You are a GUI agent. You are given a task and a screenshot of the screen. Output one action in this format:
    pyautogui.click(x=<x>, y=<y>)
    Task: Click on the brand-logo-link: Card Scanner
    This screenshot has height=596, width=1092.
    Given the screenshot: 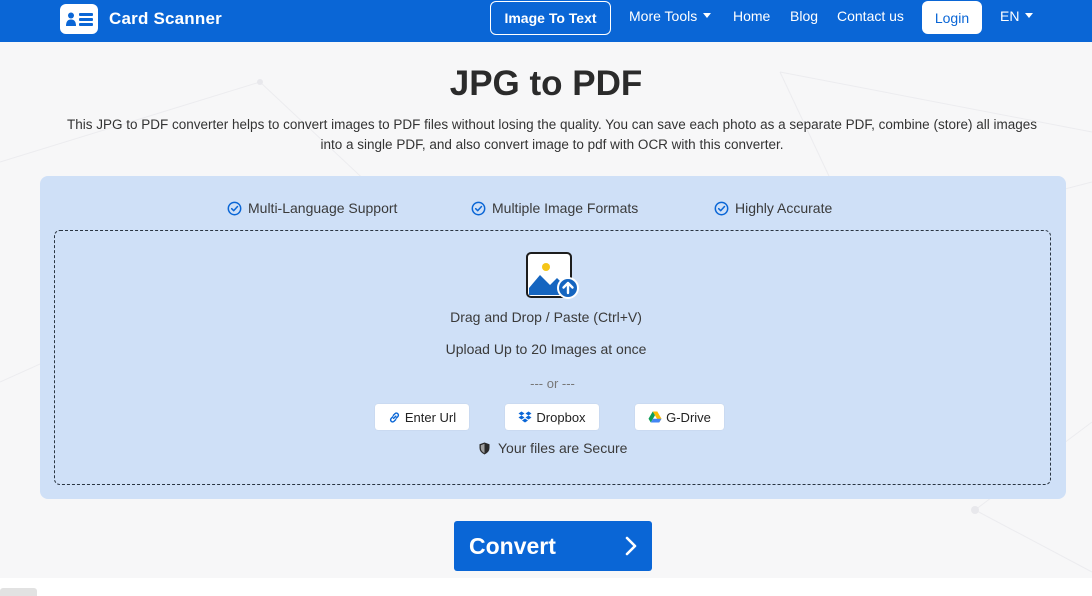 What is the action you would take?
    pyautogui.click(x=141, y=19)
    